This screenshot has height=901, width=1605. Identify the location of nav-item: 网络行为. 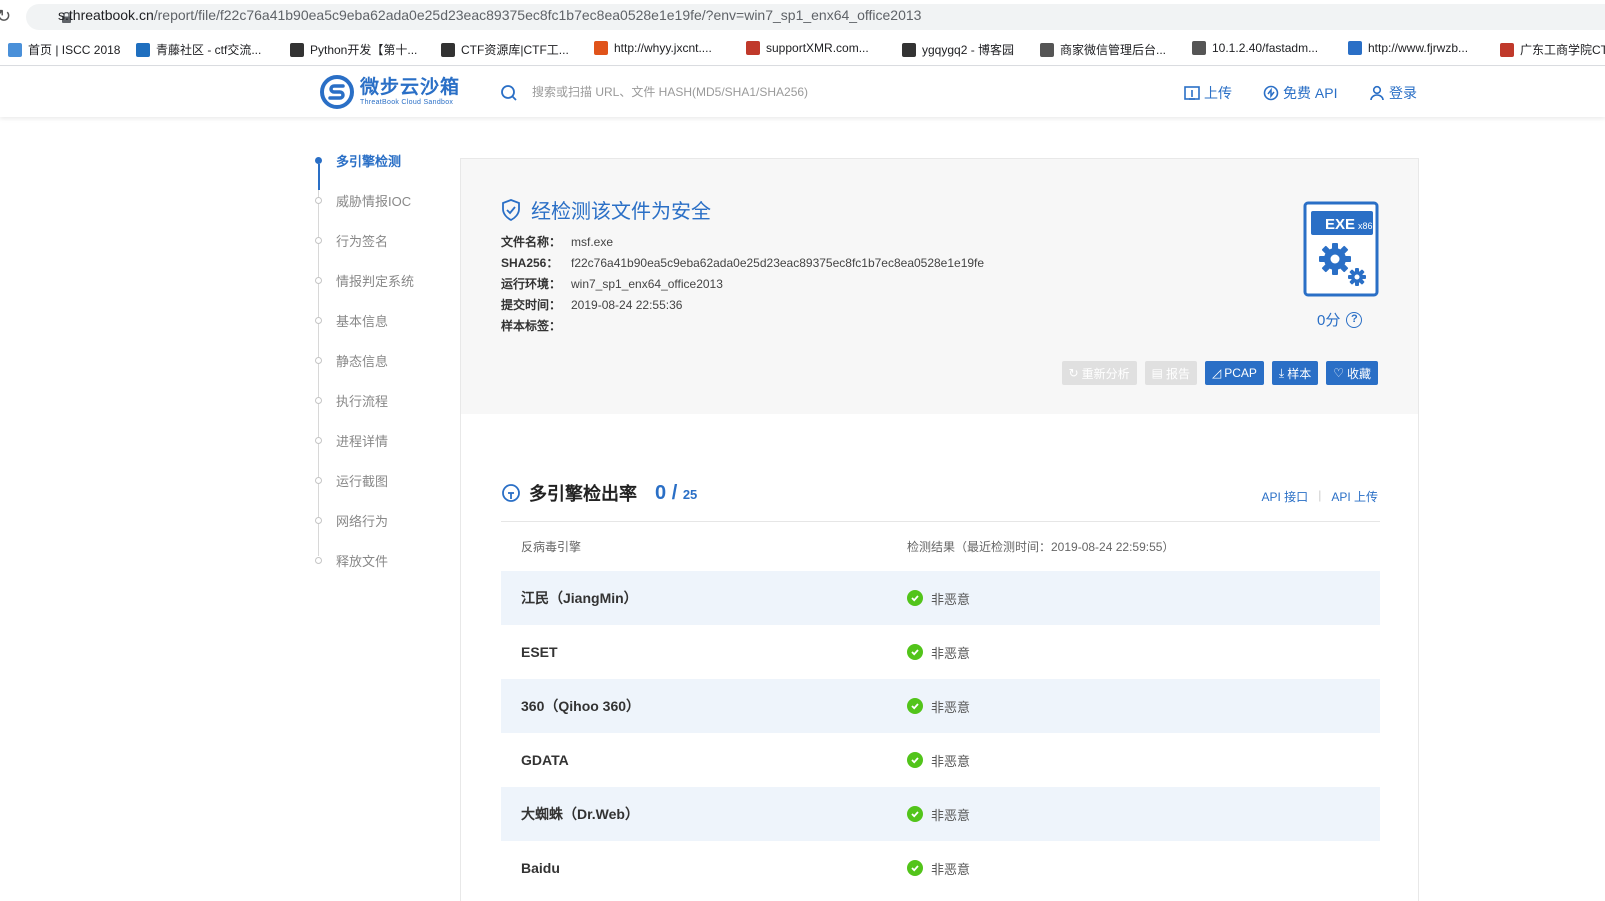
(349, 520).